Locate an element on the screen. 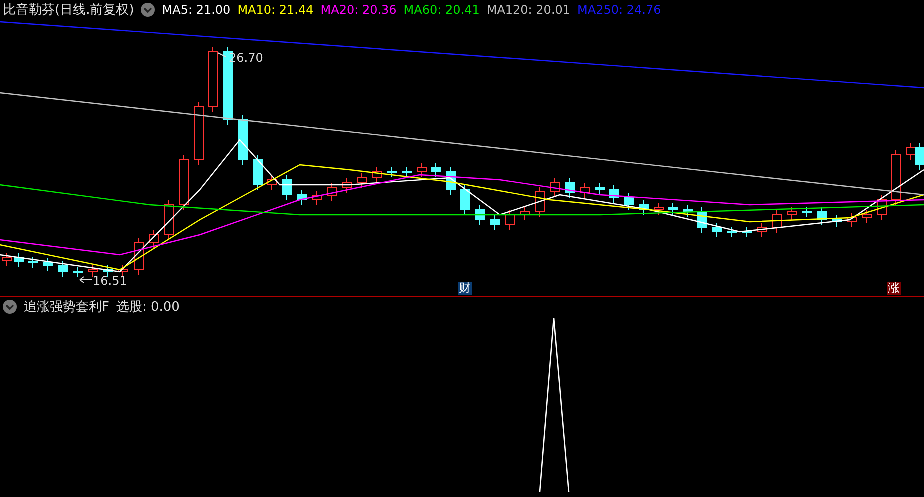 This screenshot has width=924, height=497. moving-average-legend: MA250: 24.76 is located at coordinates (620, 10).